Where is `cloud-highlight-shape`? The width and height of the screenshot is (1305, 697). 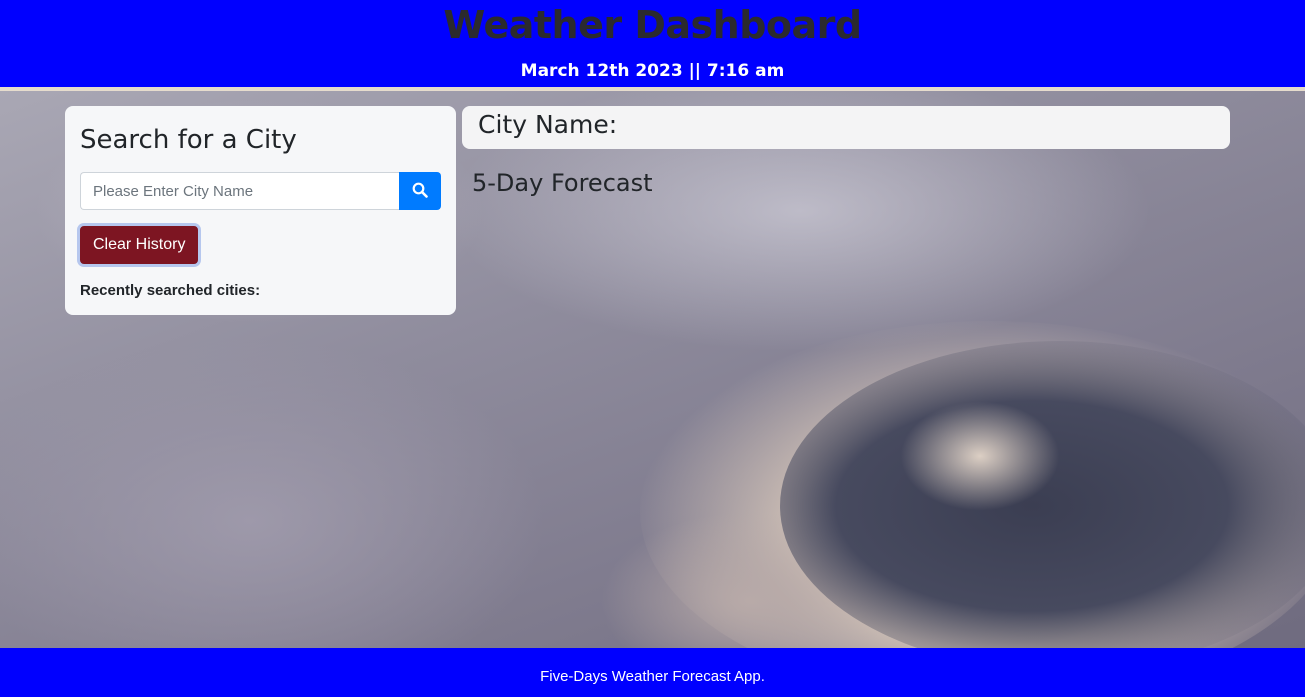
cloud-highlight-shape is located at coordinates (980, 456).